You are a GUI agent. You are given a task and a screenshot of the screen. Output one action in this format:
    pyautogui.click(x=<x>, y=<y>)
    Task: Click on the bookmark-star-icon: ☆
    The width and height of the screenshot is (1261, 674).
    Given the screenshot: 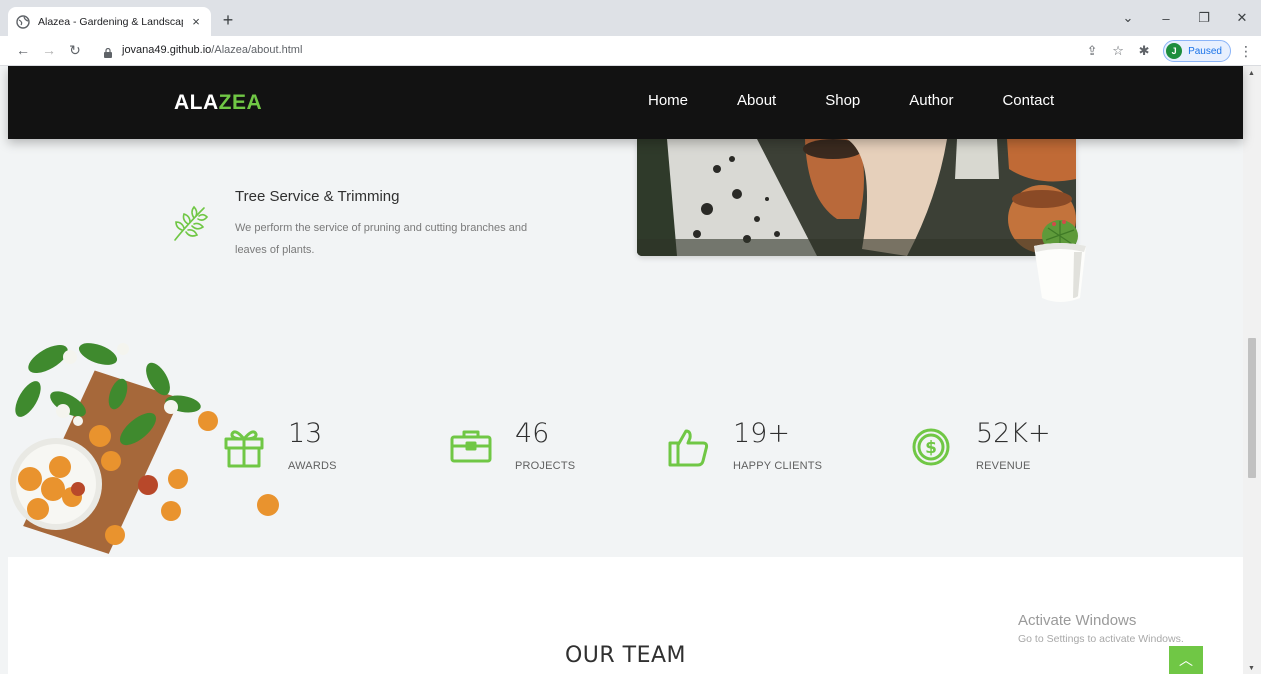 What is the action you would take?
    pyautogui.click(x=1118, y=51)
    